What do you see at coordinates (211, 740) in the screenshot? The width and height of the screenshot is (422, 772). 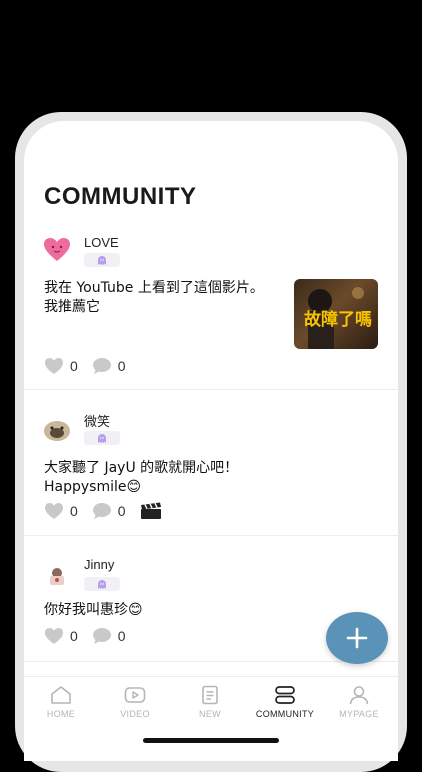 I see `home-indicator` at bounding box center [211, 740].